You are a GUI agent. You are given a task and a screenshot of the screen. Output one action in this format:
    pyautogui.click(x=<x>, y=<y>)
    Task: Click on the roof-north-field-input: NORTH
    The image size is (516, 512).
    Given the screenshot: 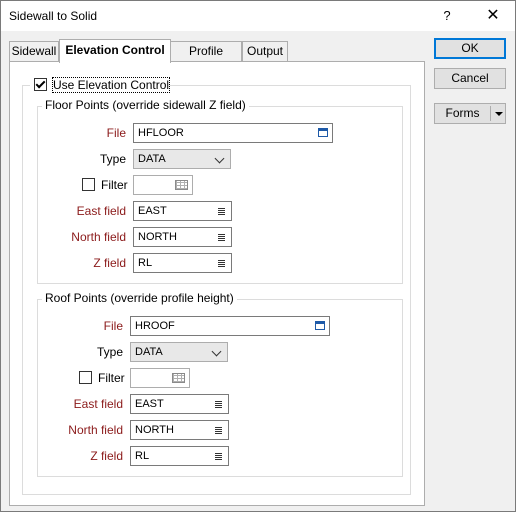 What is the action you would take?
    pyautogui.click(x=179, y=430)
    